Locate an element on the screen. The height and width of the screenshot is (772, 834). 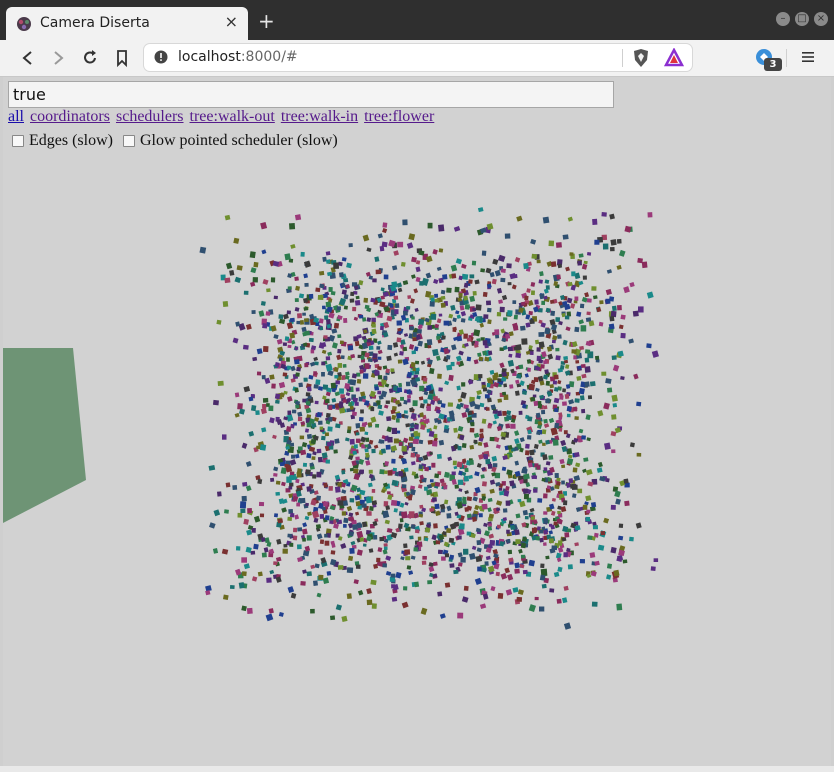
edges-option: Edges (slow) is located at coordinates (62, 141).